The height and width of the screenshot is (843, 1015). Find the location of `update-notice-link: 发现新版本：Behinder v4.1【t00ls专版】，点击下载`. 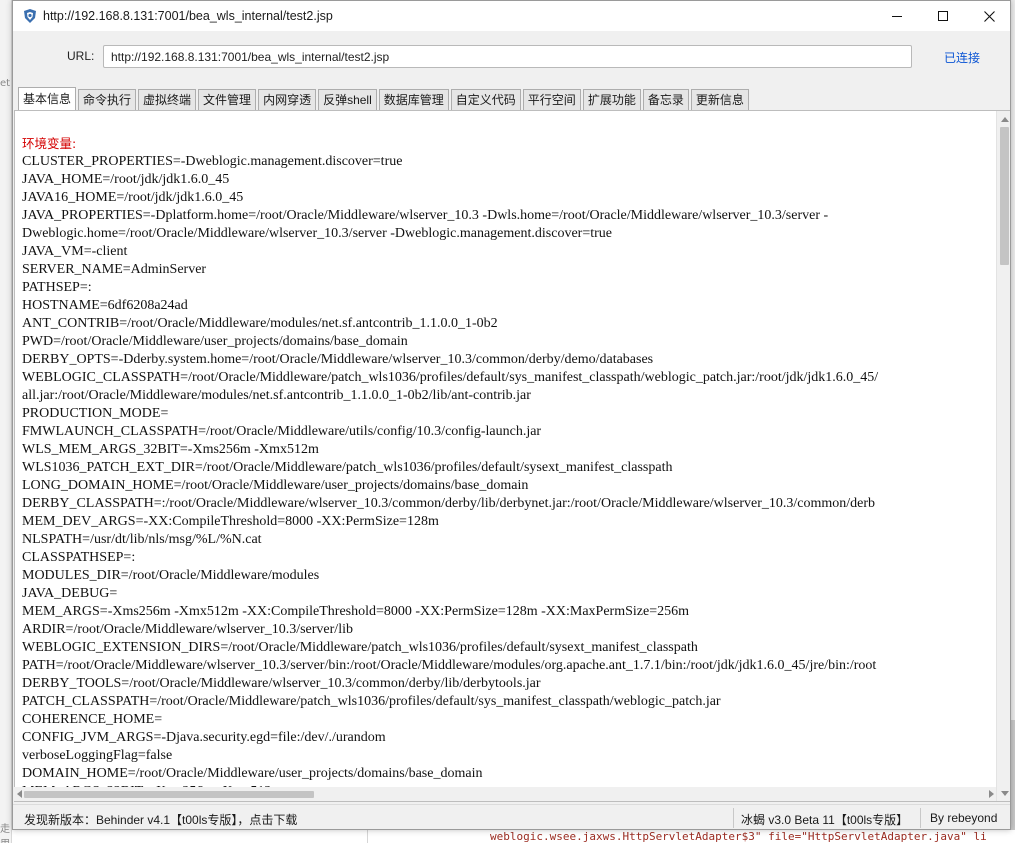

update-notice-link: 发现新版本：Behinder v4.1【t00ls专版】，点击下载 is located at coordinates (160, 819).